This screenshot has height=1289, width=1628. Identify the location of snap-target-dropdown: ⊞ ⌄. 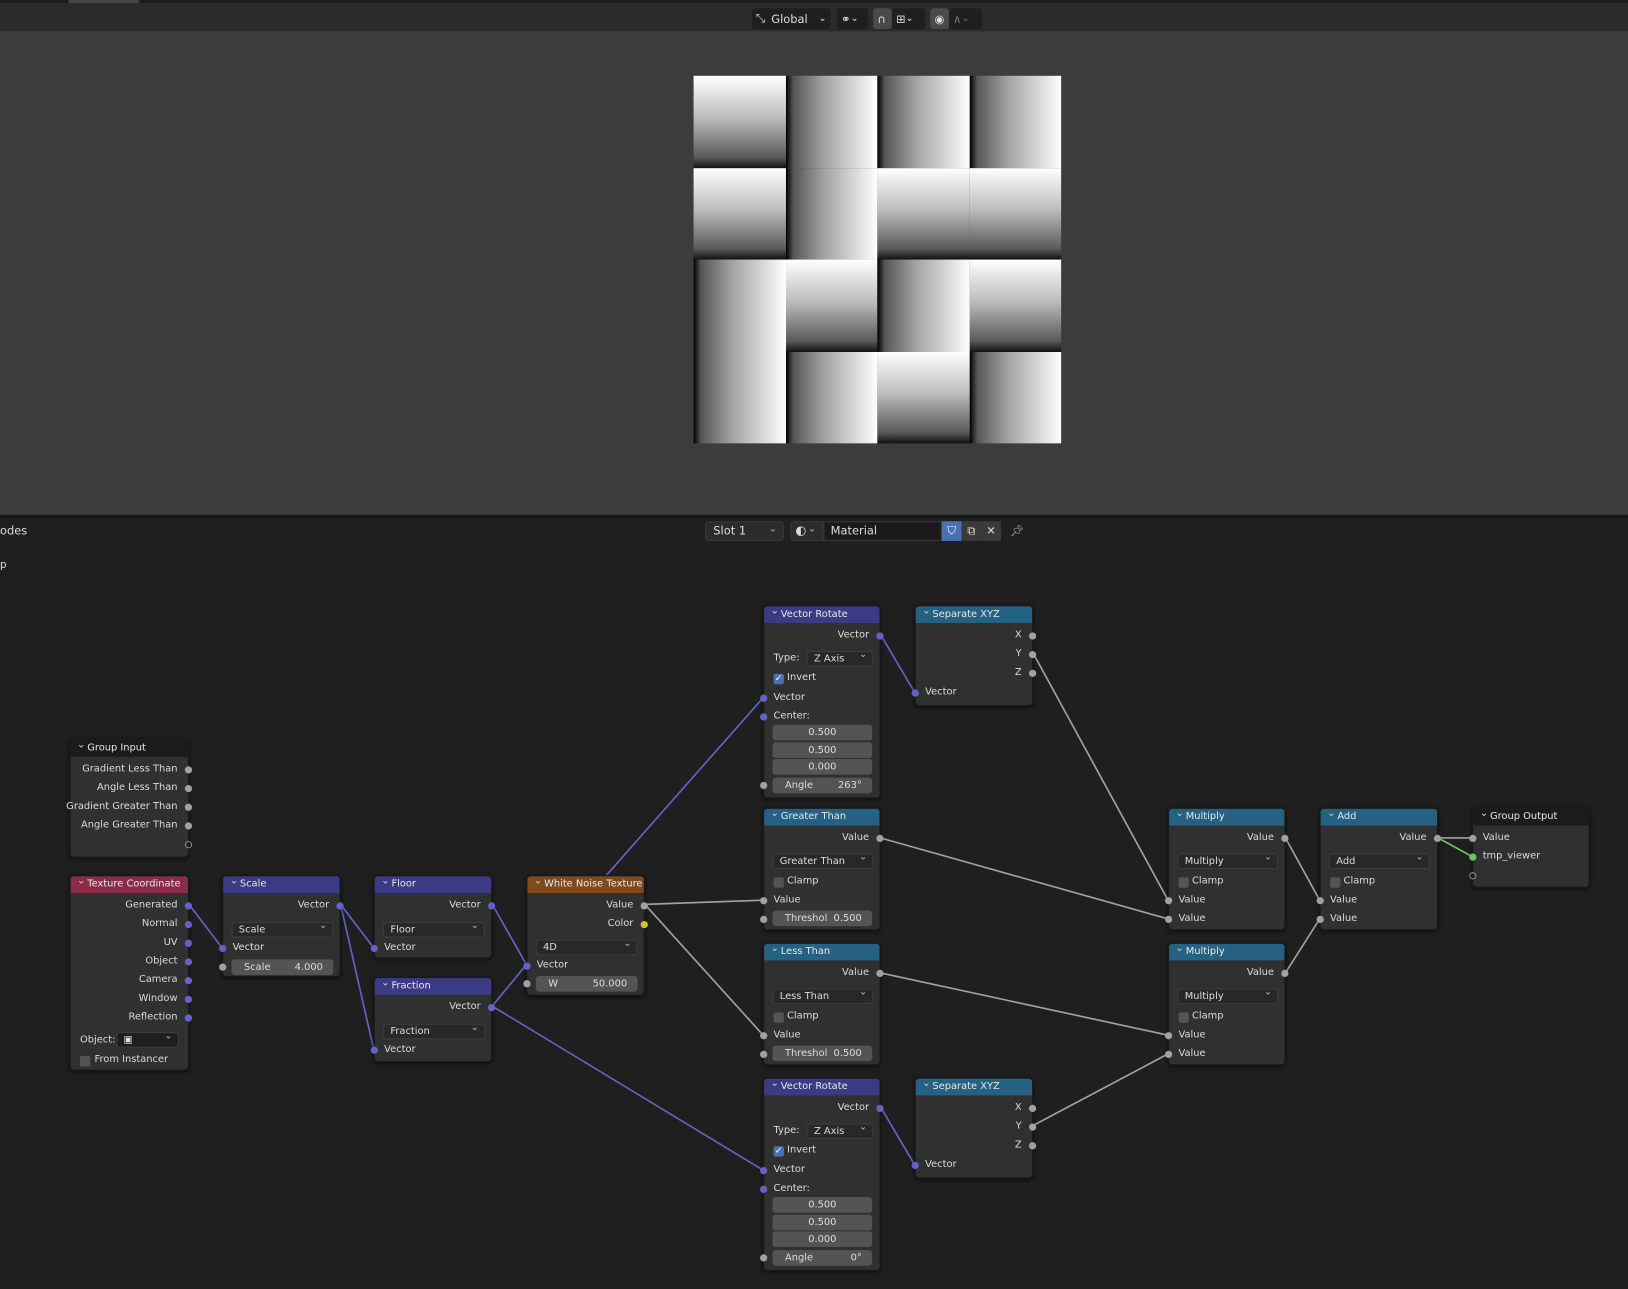
(908, 19).